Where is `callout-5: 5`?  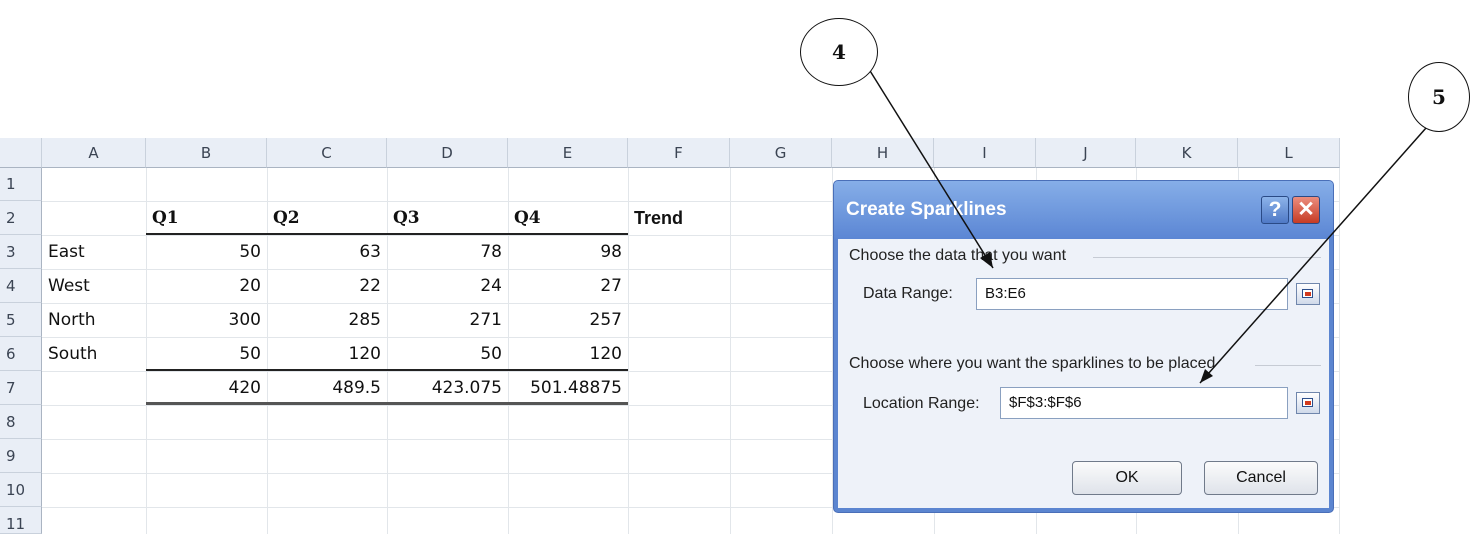 callout-5: 5 is located at coordinates (1439, 97).